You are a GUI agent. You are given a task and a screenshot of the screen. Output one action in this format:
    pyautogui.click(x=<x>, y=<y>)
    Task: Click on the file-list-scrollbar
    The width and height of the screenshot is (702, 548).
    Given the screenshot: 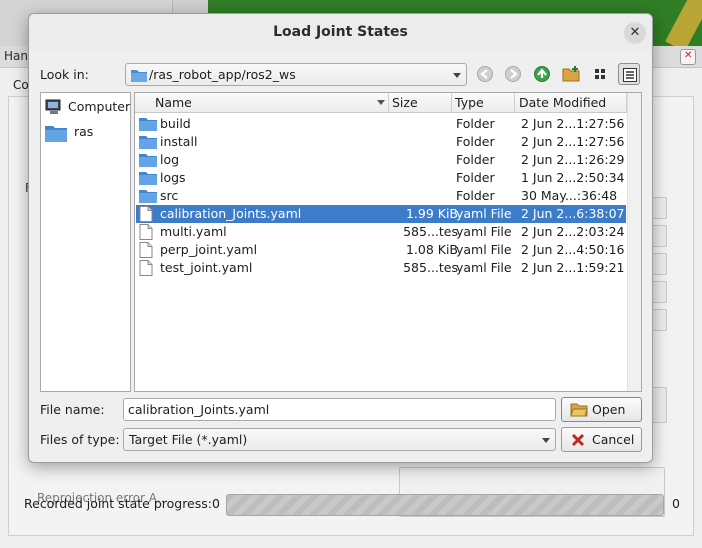 What is the action you would take?
    pyautogui.click(x=634, y=242)
    